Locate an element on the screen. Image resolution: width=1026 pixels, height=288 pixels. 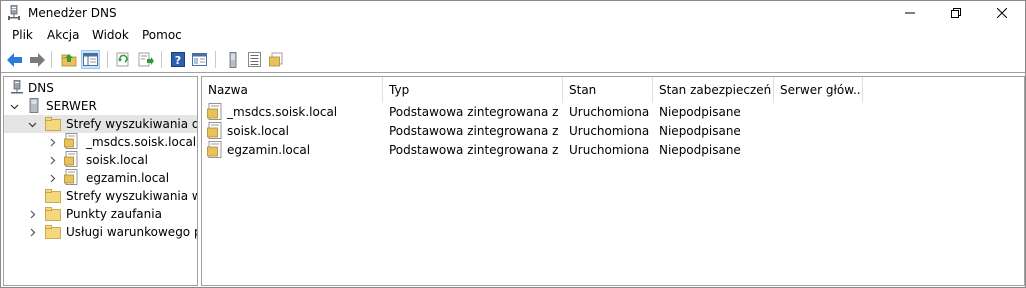
close-icon is located at coordinates (1002, 13).